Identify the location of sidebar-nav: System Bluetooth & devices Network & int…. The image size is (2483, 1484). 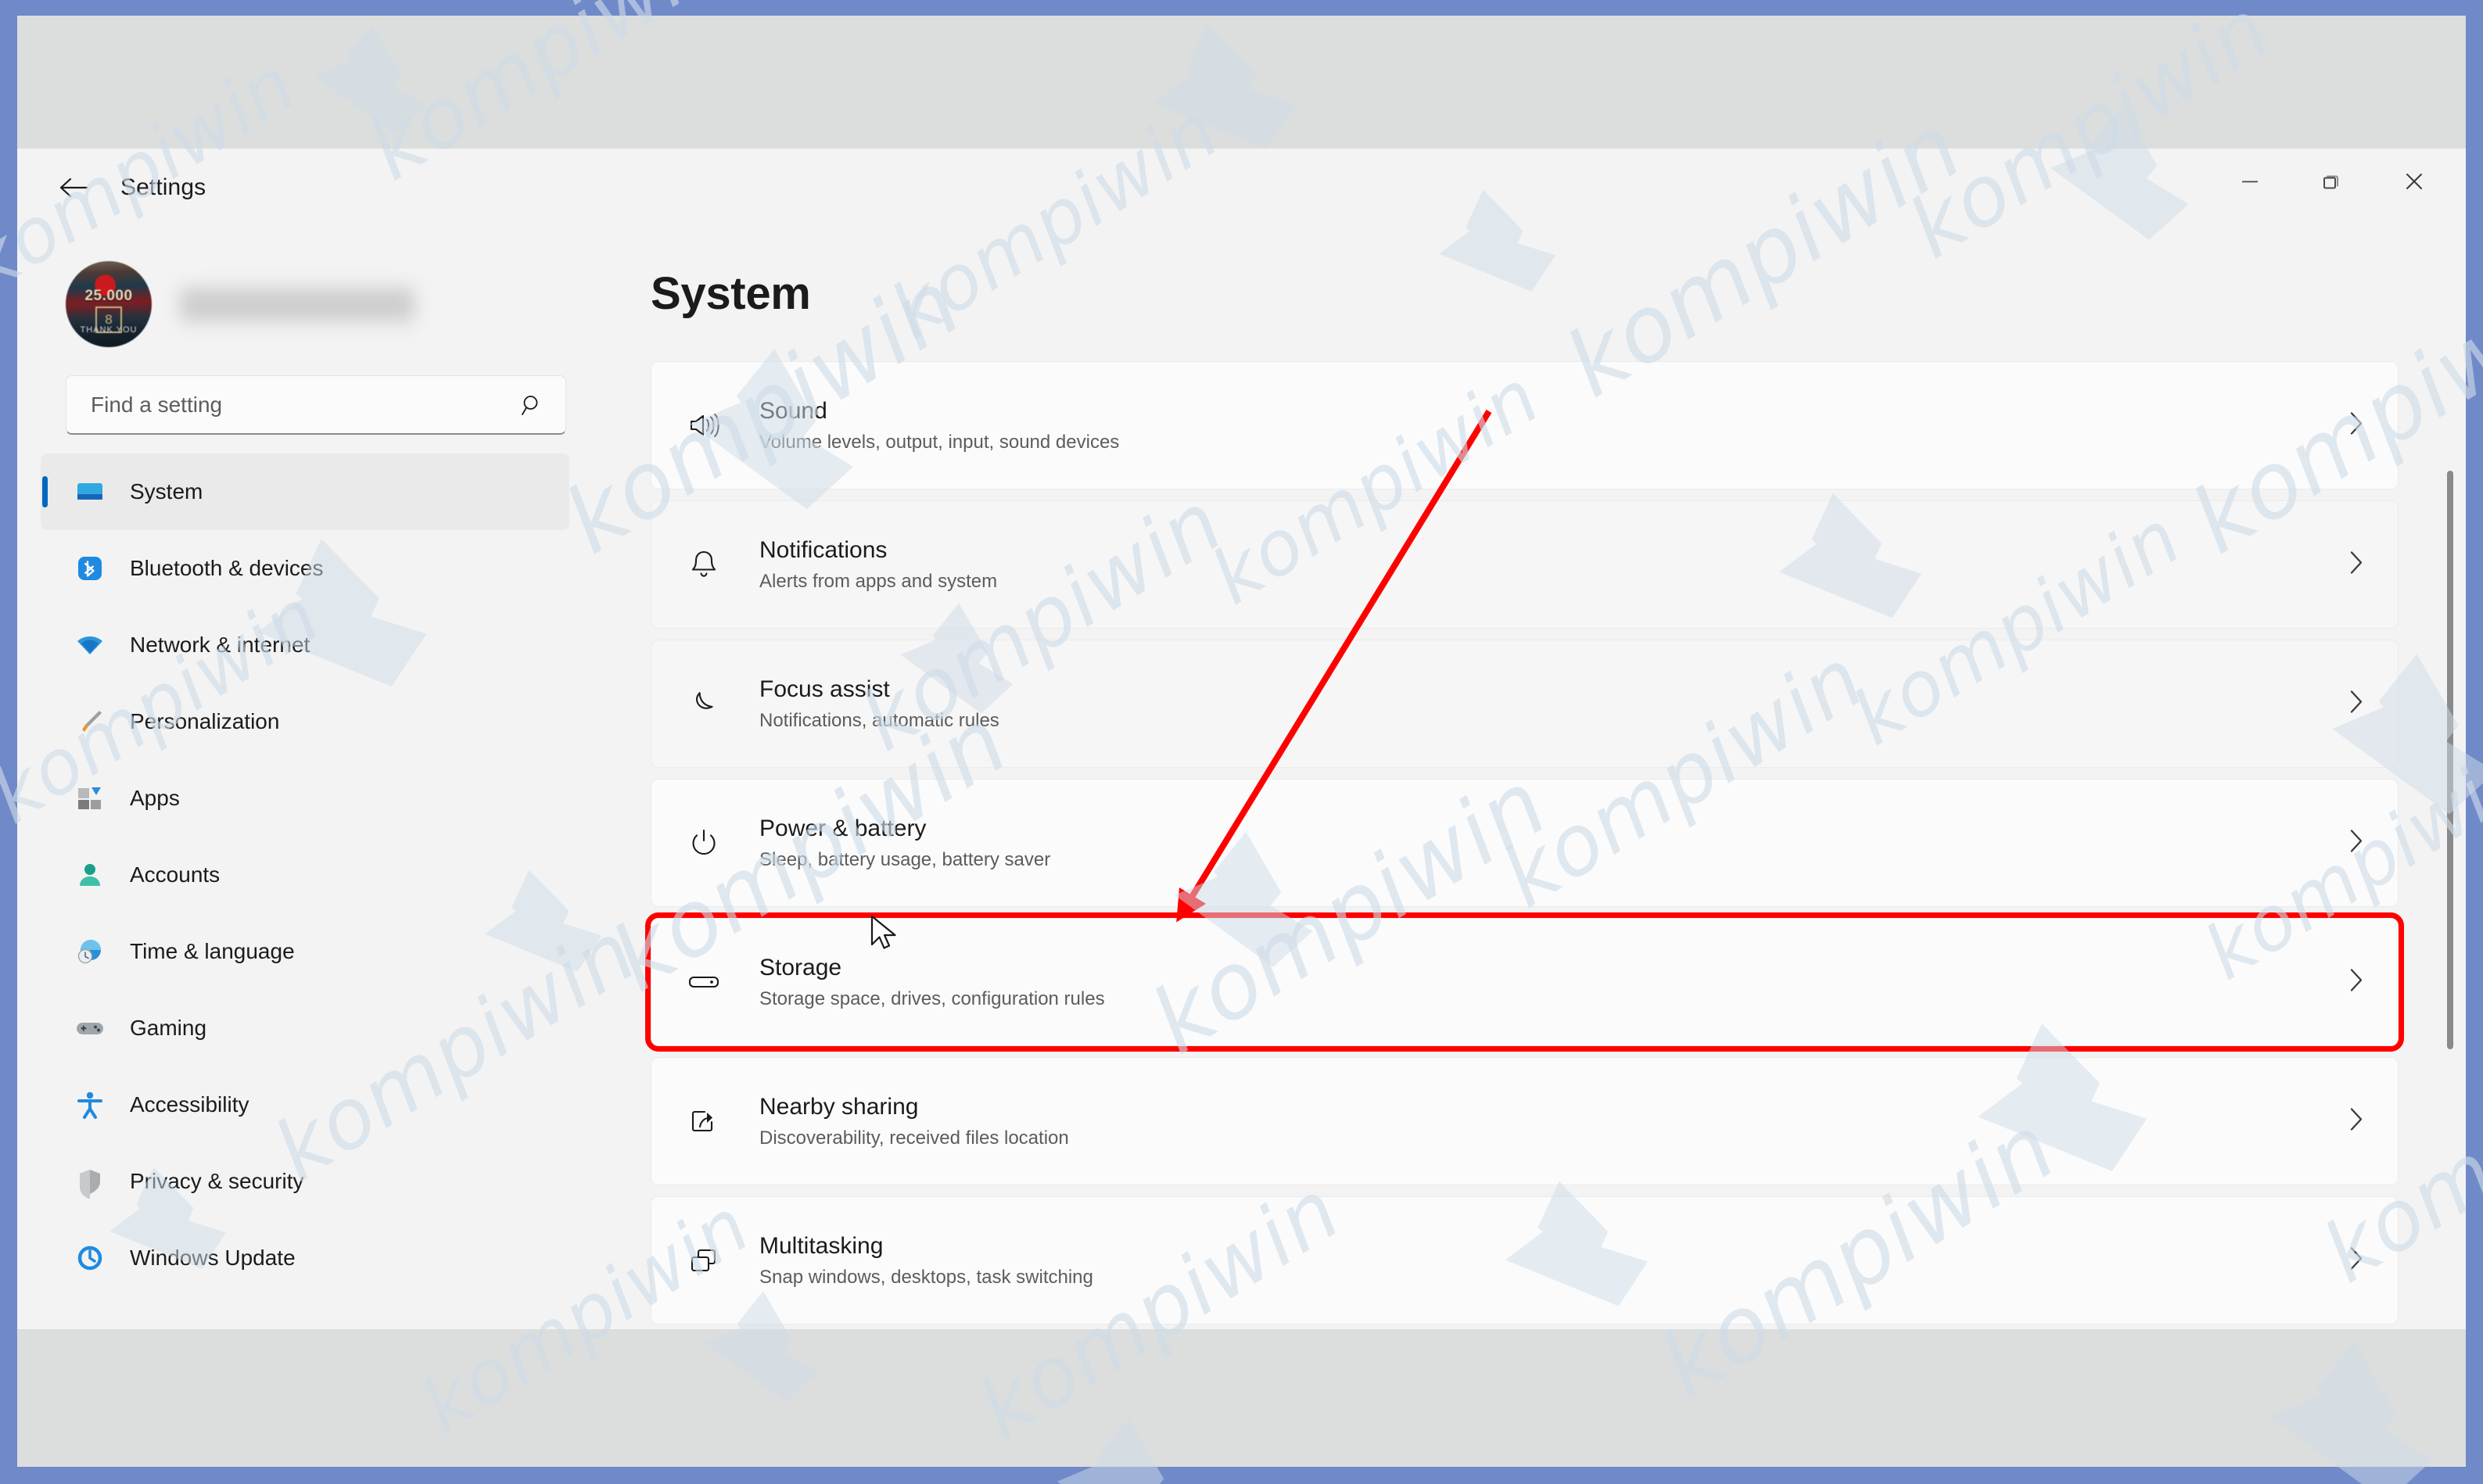
(314, 891).